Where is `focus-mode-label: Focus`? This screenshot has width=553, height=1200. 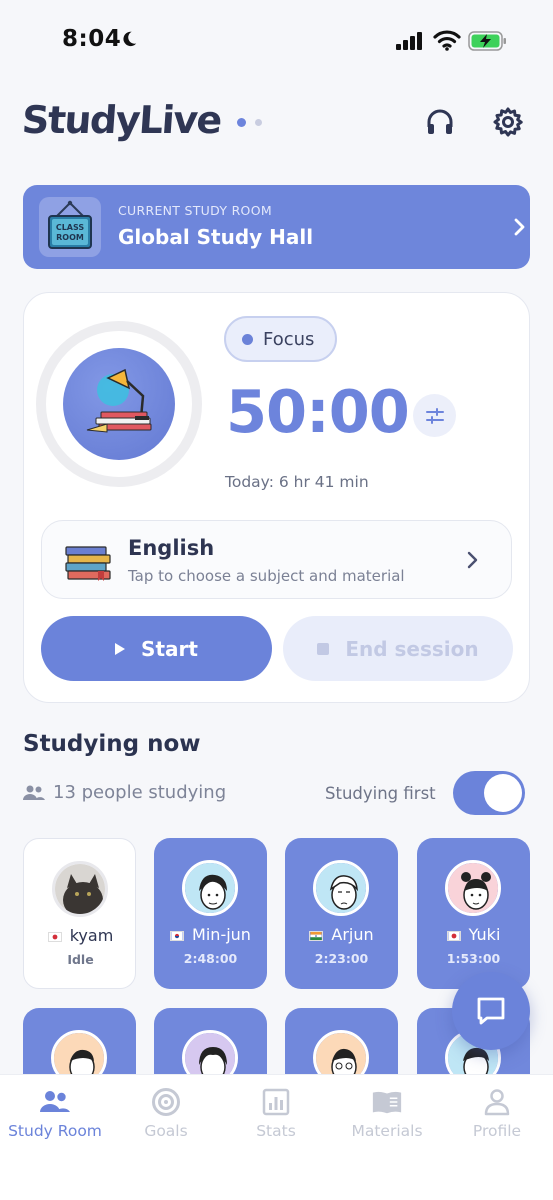
focus-mode-label: Focus is located at coordinates (289, 339).